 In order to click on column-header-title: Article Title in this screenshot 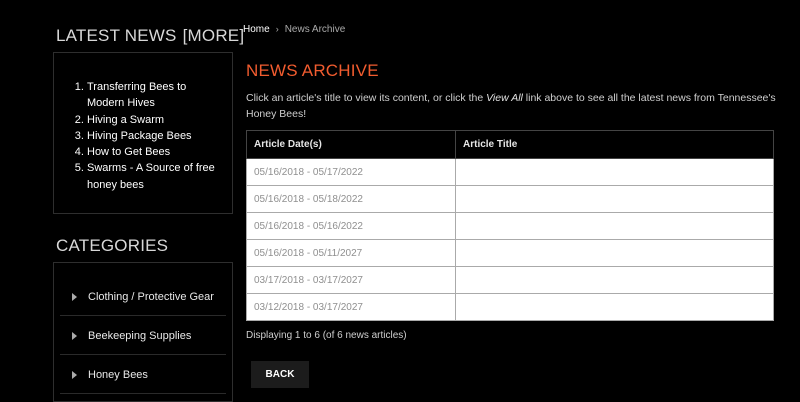, I will do `click(614, 144)`.